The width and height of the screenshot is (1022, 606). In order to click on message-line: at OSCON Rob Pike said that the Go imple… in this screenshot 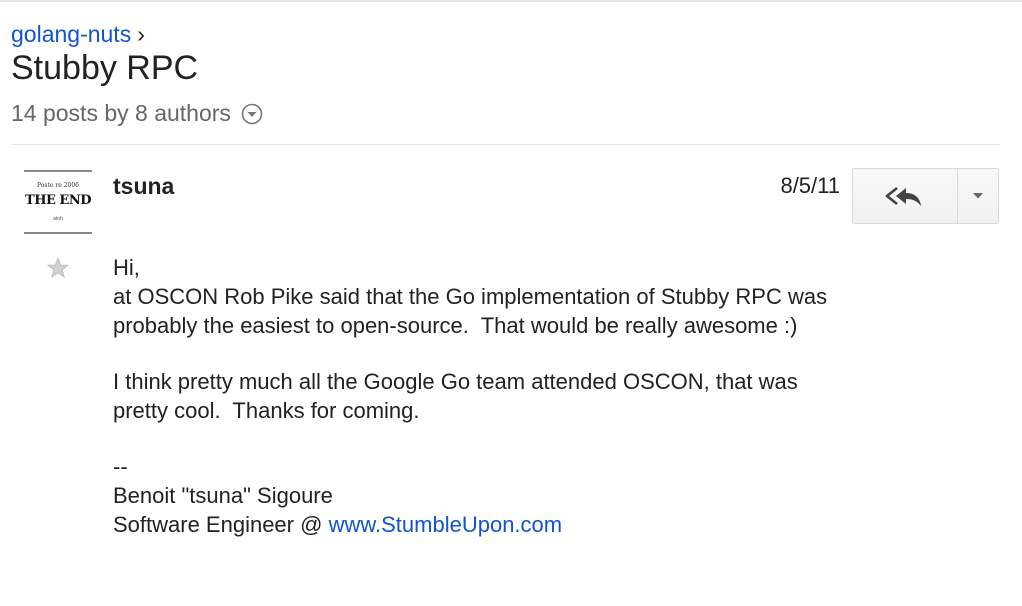, I will do `click(470, 296)`.